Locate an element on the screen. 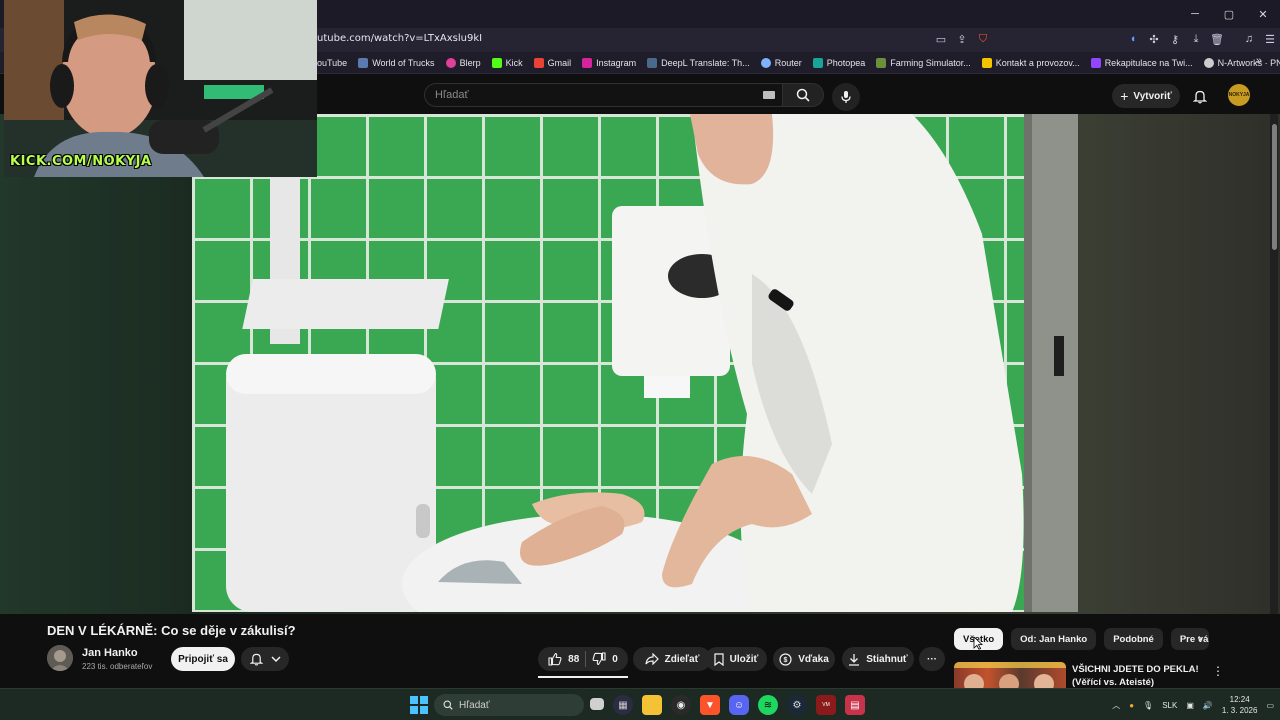  chip-for-you: Pre vás is located at coordinates (1189, 639).